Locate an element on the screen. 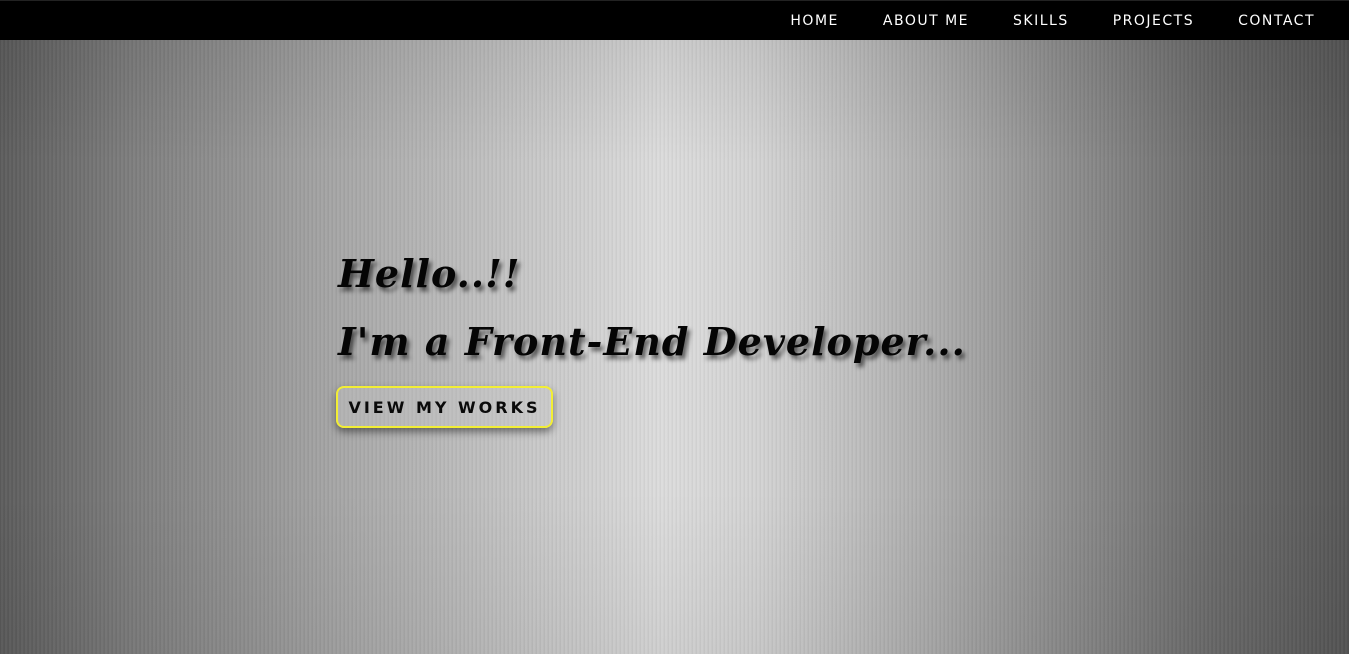  view-my-works-button: VIEW MY WORKS is located at coordinates (444, 407).